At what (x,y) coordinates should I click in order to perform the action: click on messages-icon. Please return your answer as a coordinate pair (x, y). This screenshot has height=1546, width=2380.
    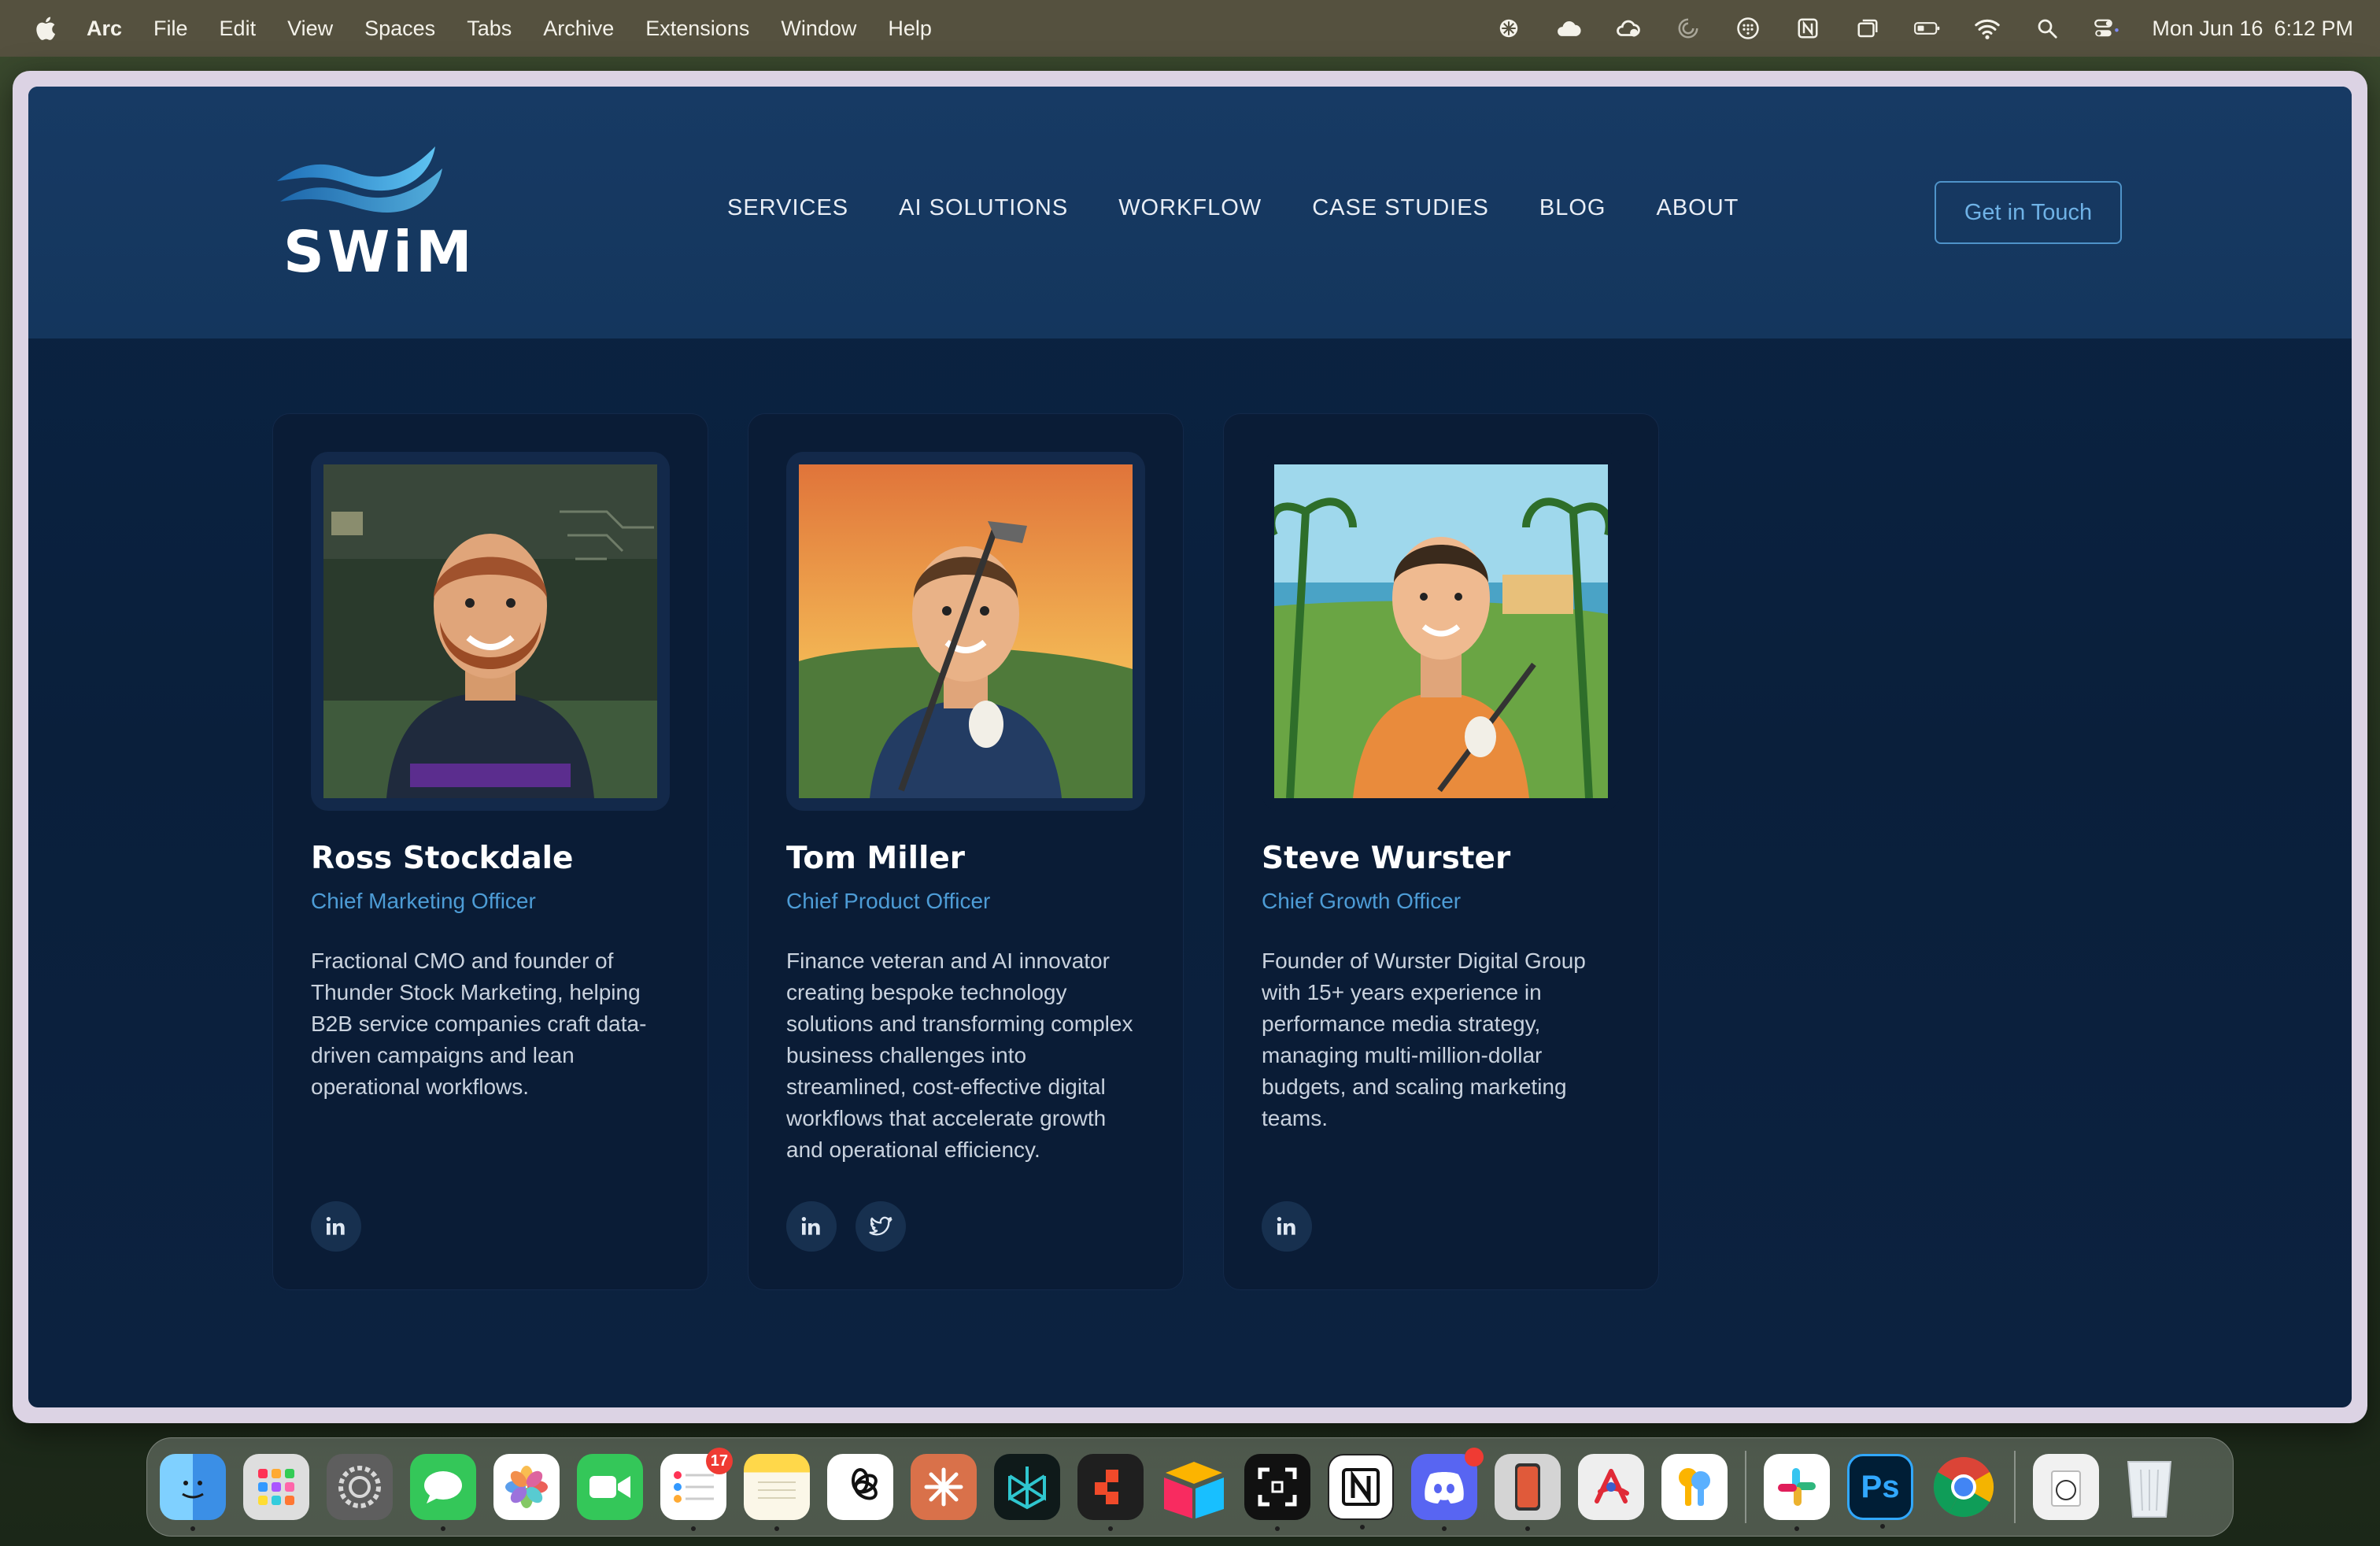
    Looking at the image, I should click on (443, 1493).